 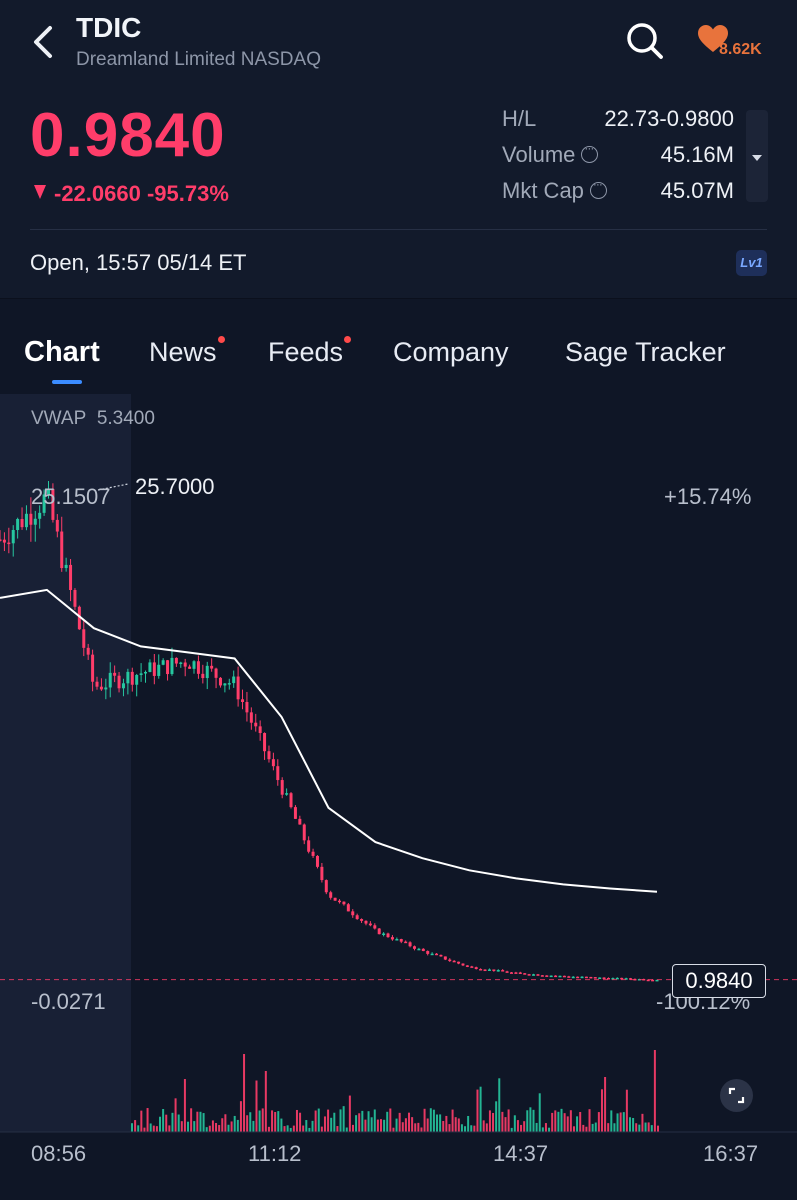 What do you see at coordinates (398, 229) in the screenshot?
I see `divider` at bounding box center [398, 229].